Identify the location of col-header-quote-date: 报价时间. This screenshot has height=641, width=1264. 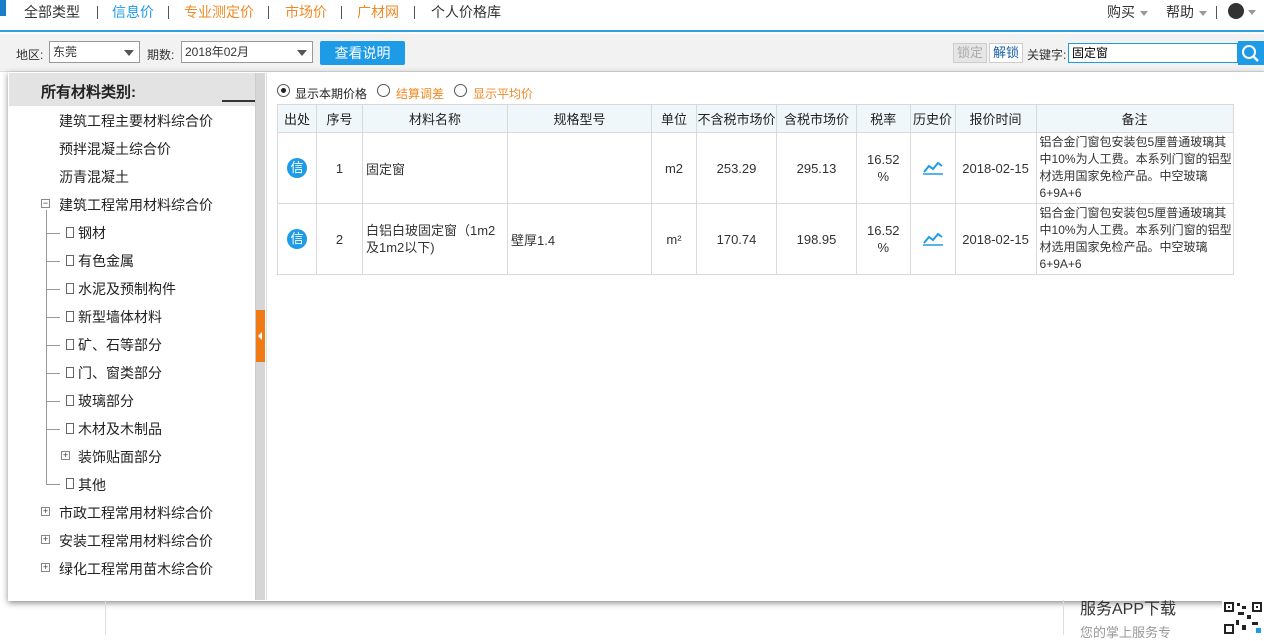
(995, 118).